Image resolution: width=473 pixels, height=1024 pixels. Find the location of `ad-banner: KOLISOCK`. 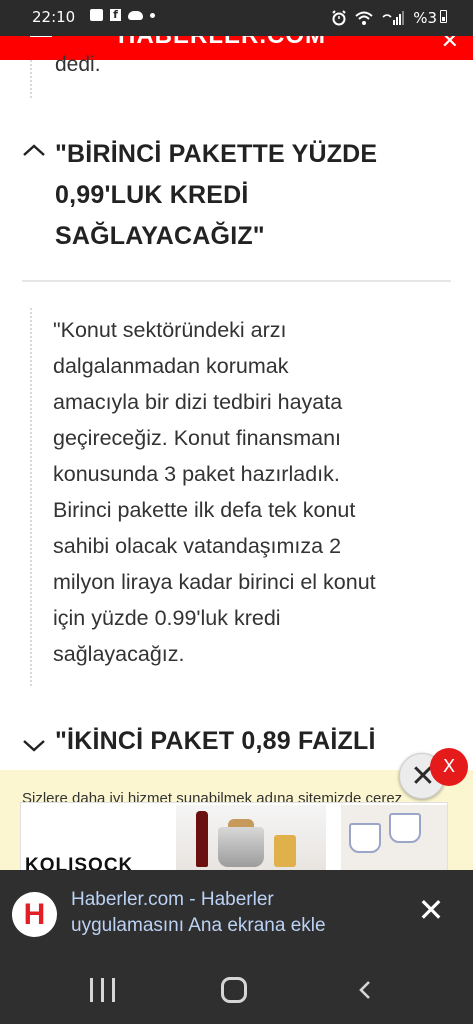

ad-banner: KOLISOCK is located at coordinates (234, 836).